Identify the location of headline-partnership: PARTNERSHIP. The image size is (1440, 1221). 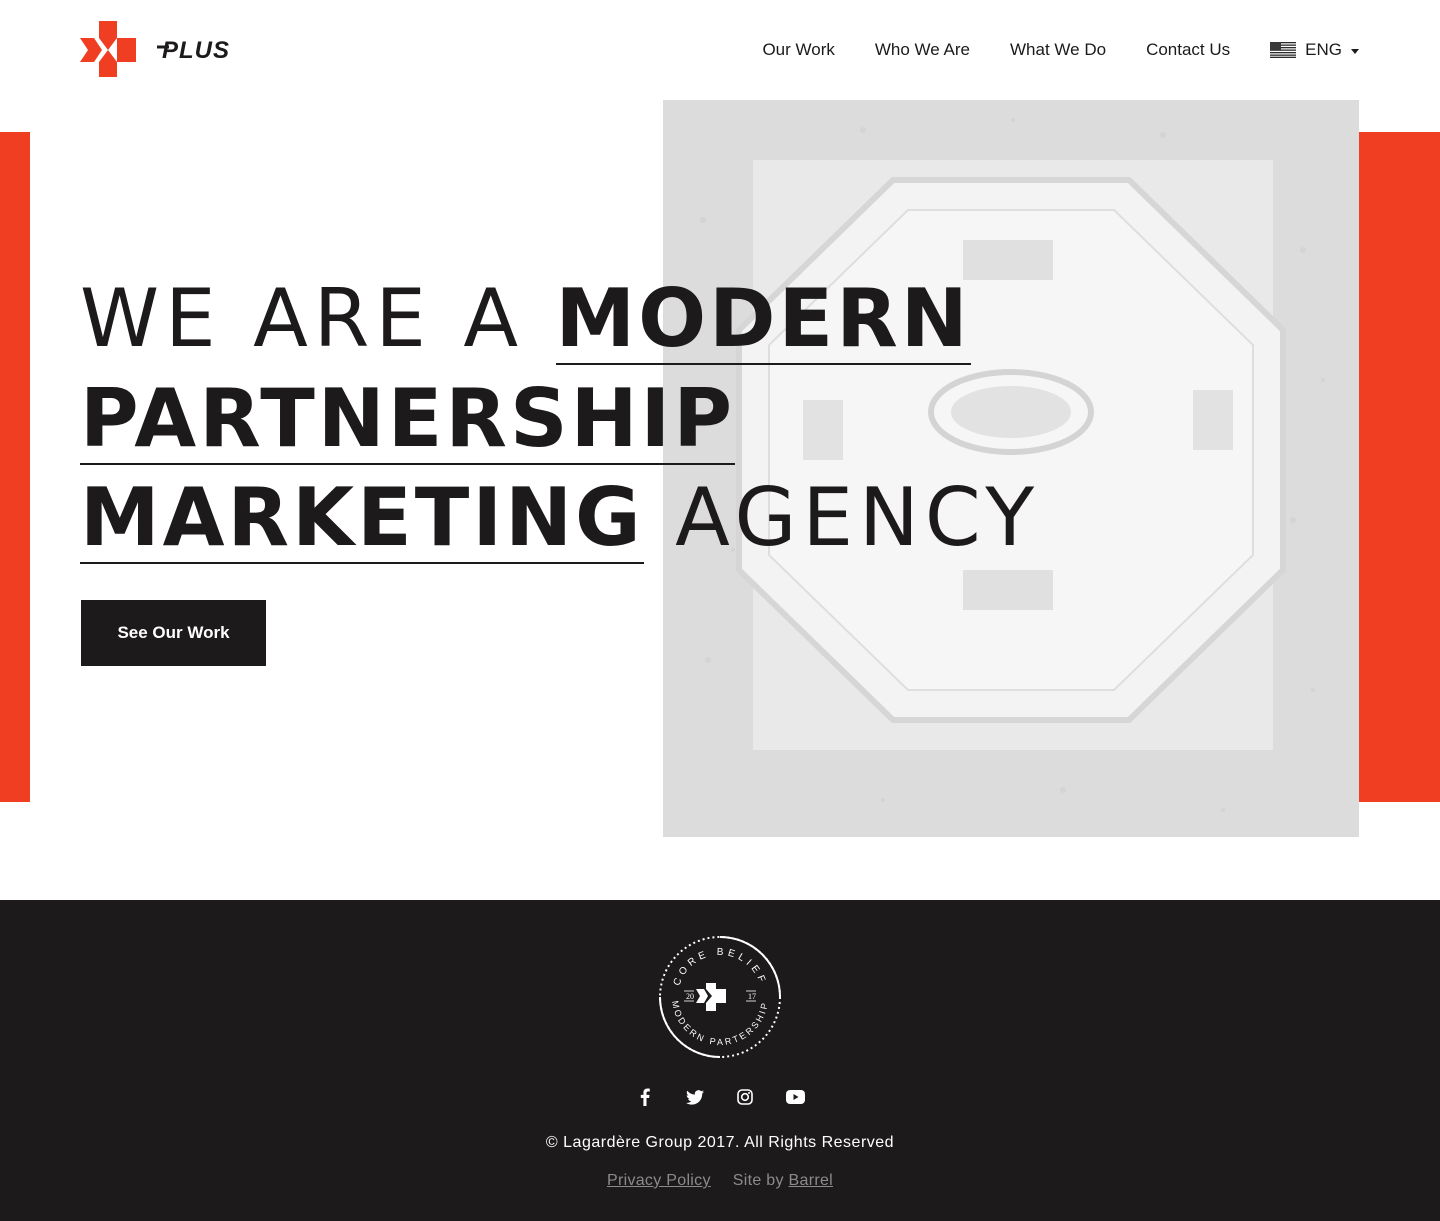
(407, 418).